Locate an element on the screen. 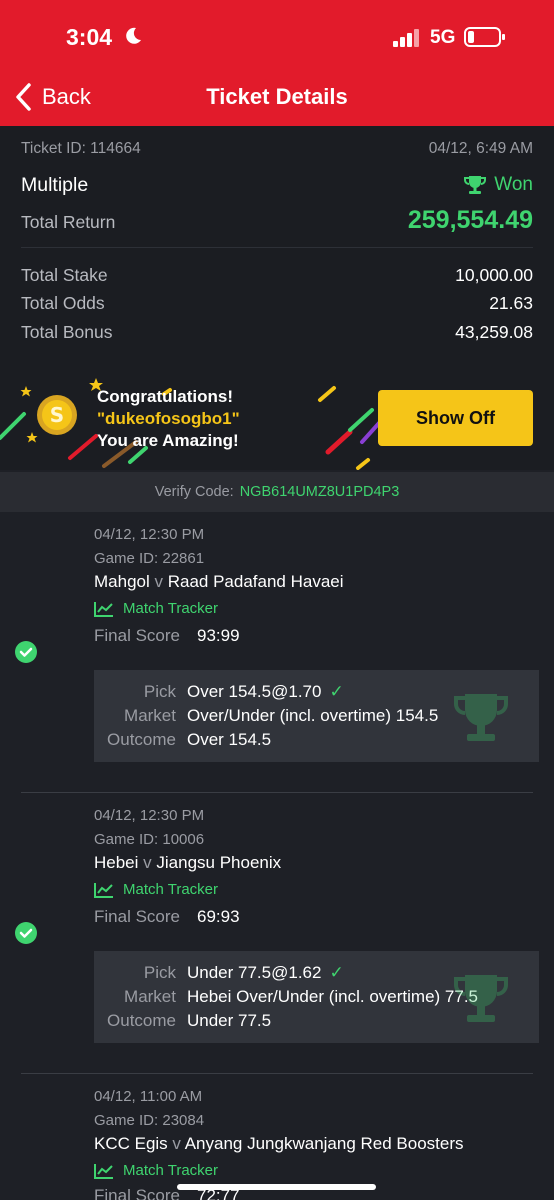 This screenshot has width=554, height=1200. page-title: Ticket Details is located at coordinates (277, 96).